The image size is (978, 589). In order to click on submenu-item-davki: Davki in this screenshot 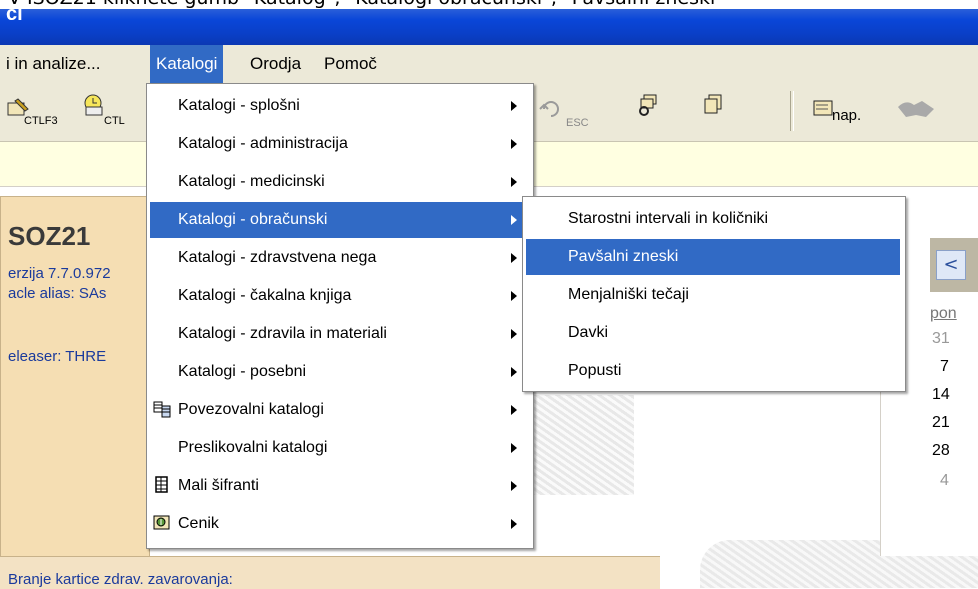, I will do `click(713, 333)`.